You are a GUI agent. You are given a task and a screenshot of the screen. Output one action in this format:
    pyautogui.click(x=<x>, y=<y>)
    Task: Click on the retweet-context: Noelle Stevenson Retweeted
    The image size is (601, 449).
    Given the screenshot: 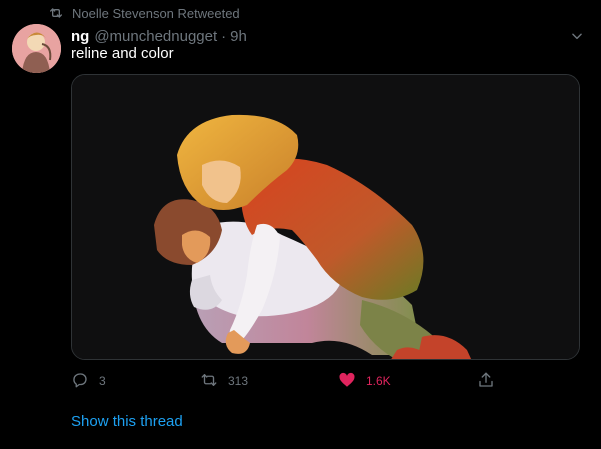 What is the action you would take?
    pyautogui.click(x=144, y=13)
    